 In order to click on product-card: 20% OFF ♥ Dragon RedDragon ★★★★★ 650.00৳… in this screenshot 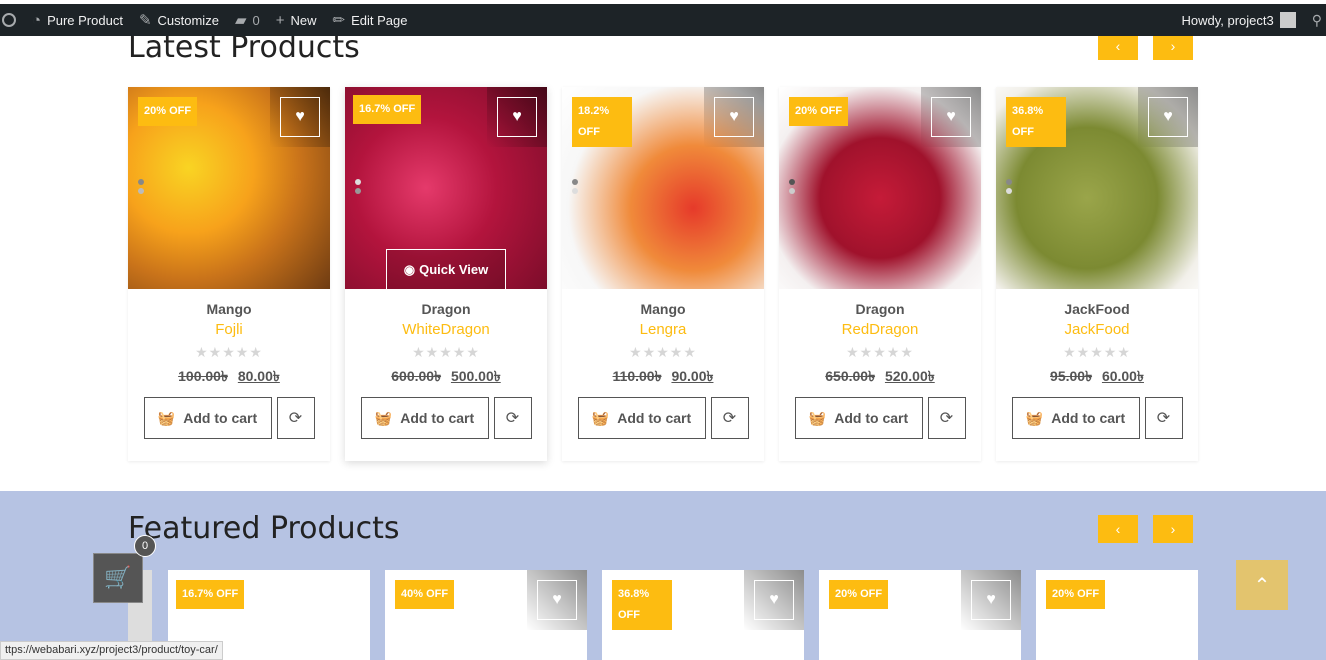, I will do `click(880, 274)`.